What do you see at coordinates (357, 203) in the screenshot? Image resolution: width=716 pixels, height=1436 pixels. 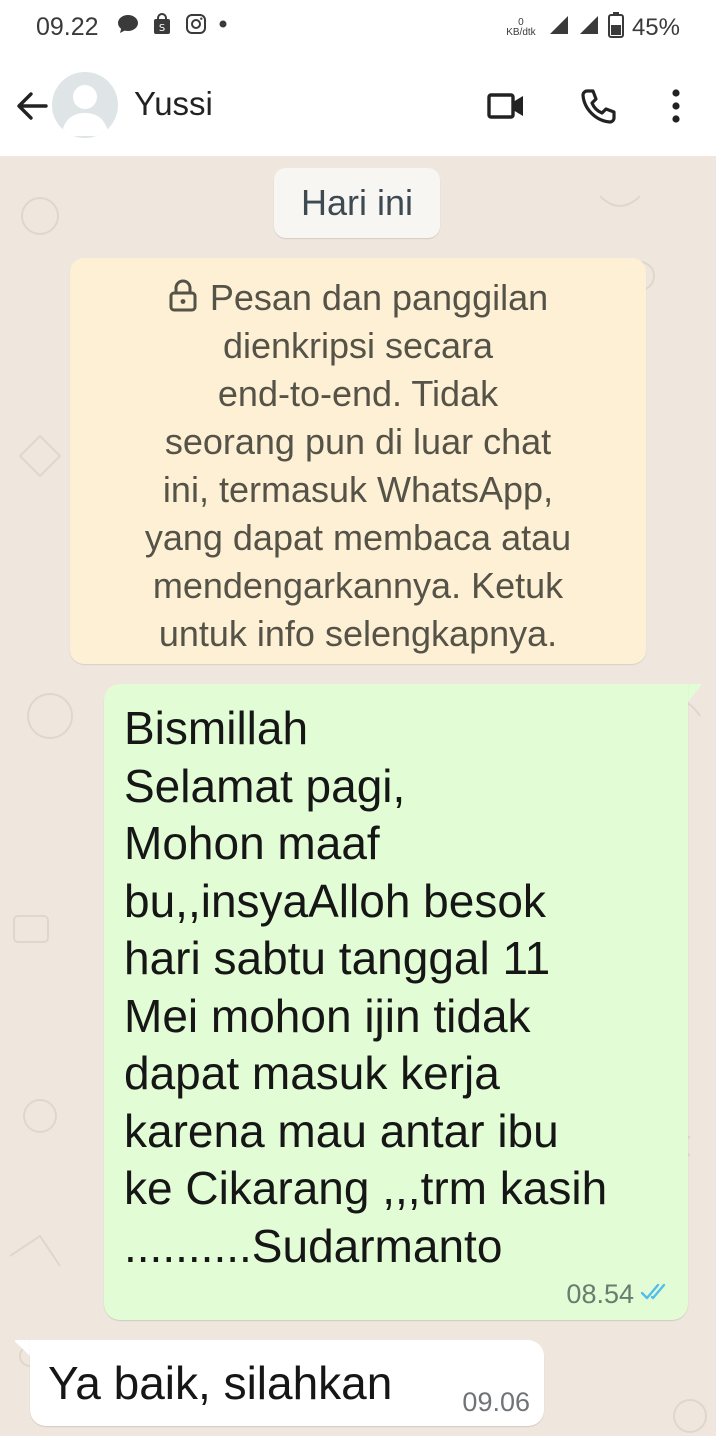 I see `date-separator: Hari ini` at bounding box center [357, 203].